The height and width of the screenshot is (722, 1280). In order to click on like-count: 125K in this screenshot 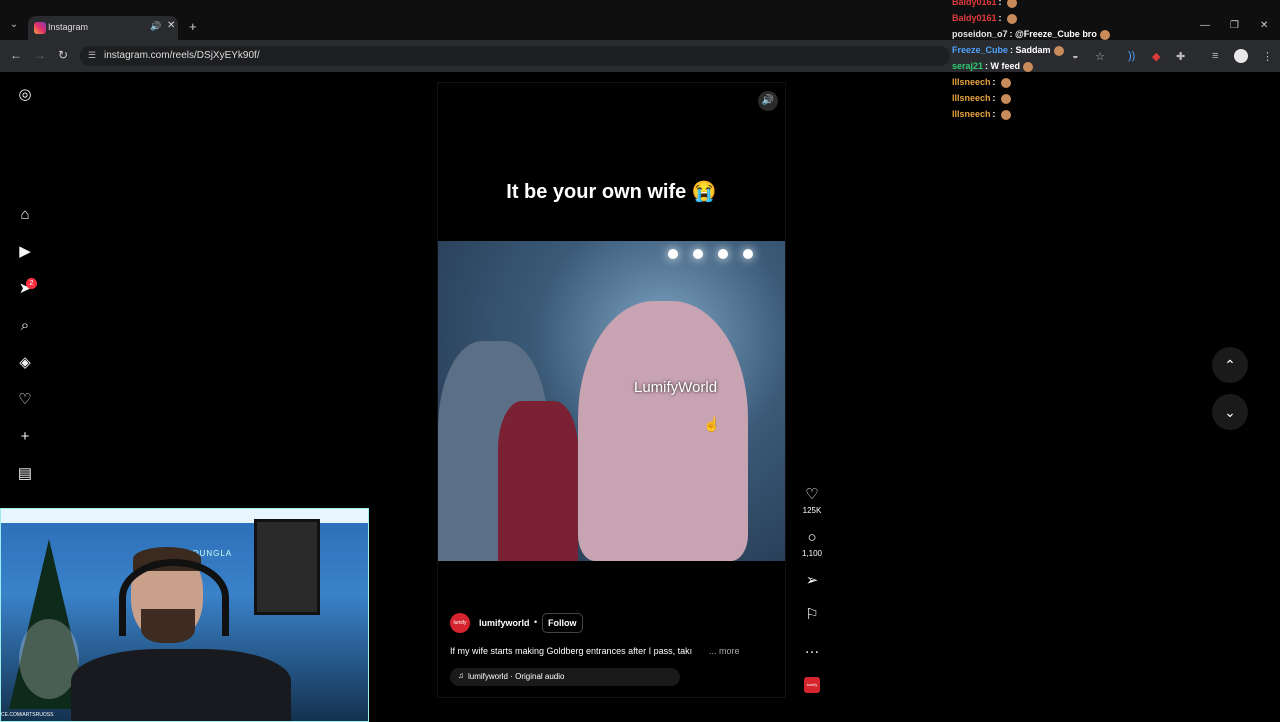, I will do `click(812, 510)`.